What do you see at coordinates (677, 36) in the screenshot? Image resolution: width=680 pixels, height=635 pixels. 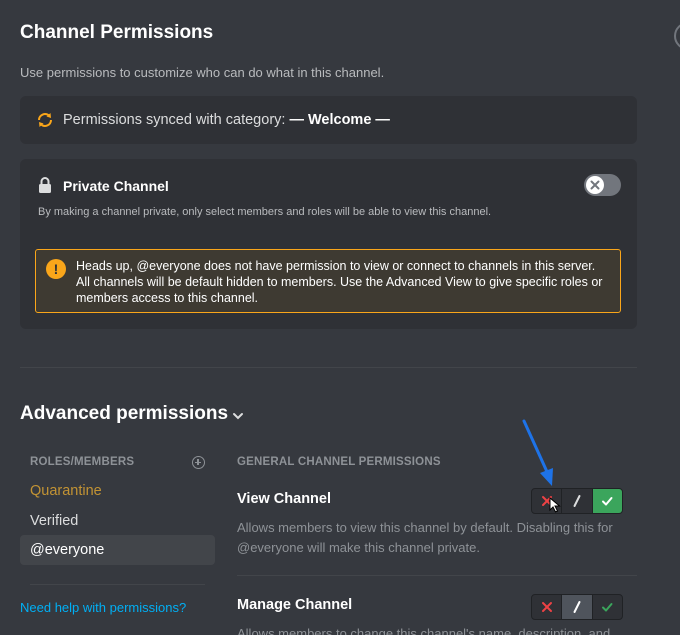 I see `close-button` at bounding box center [677, 36].